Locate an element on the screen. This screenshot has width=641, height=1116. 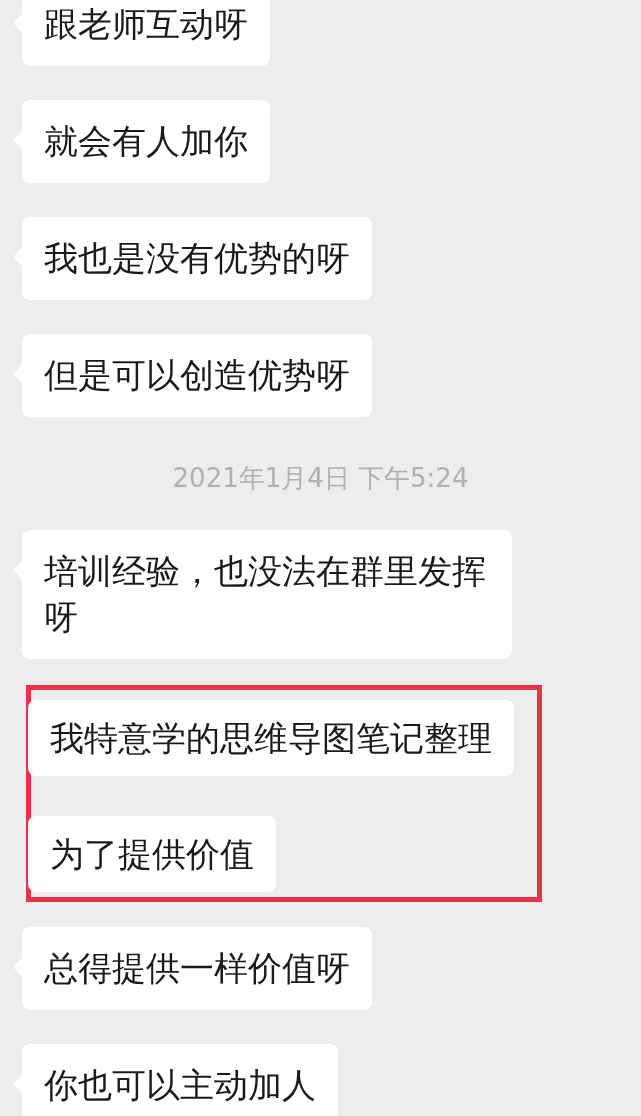
message-bubble: 跟老师互动呀 is located at coordinates (146, 33).